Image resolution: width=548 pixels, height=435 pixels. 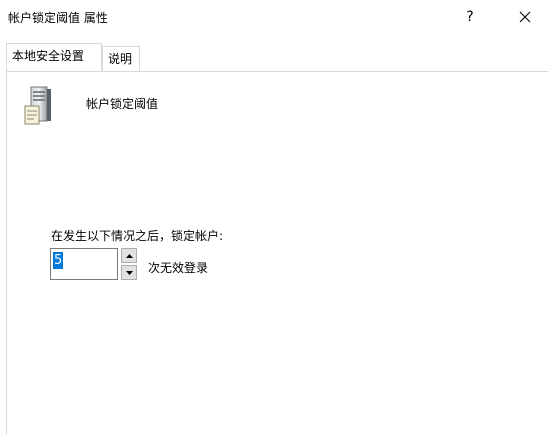 I want to click on chevron-down-icon, so click(x=129, y=272).